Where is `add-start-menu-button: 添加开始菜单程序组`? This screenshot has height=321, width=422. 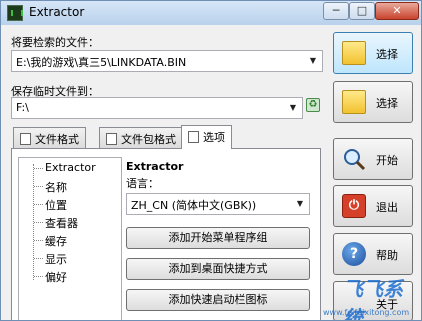 add-start-menu-button: 添加开始菜单程序组 is located at coordinates (218, 238).